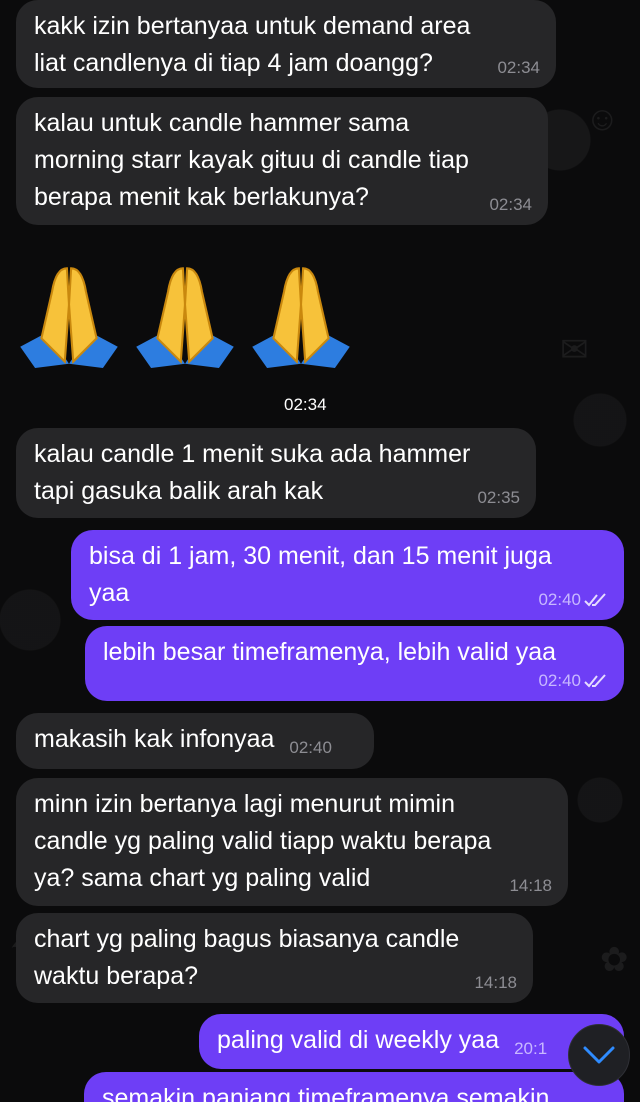 The image size is (640, 1102). I want to click on message-bubble-outgoing: paling valid di weekly yaa 20:1, so click(411, 1041).